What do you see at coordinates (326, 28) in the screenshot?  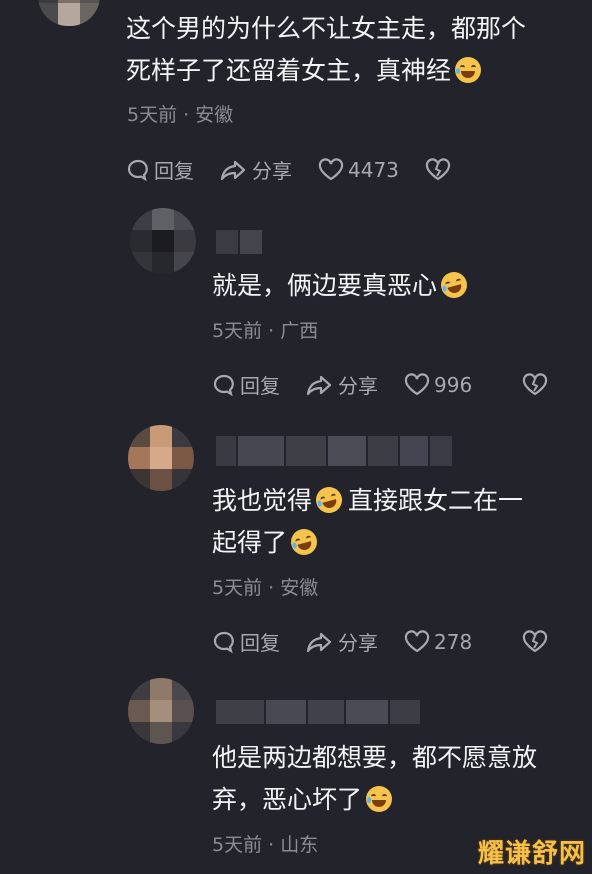 I see `comment-line: 这个男的为什么不让女主走，都那个` at bounding box center [326, 28].